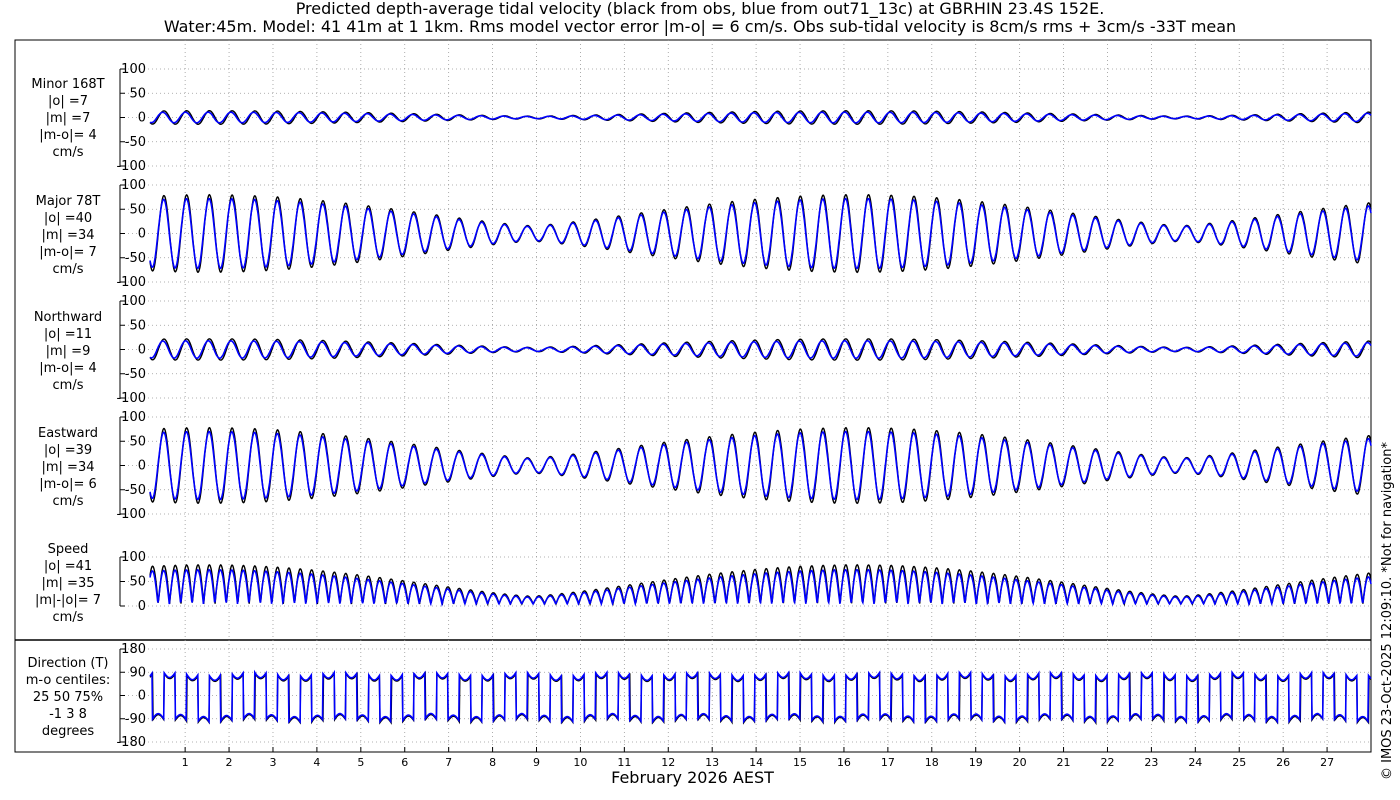 The image size is (1400, 800). What do you see at coordinates (68, 697) in the screenshot?
I see `panel-label-line: 25 50 75%` at bounding box center [68, 697].